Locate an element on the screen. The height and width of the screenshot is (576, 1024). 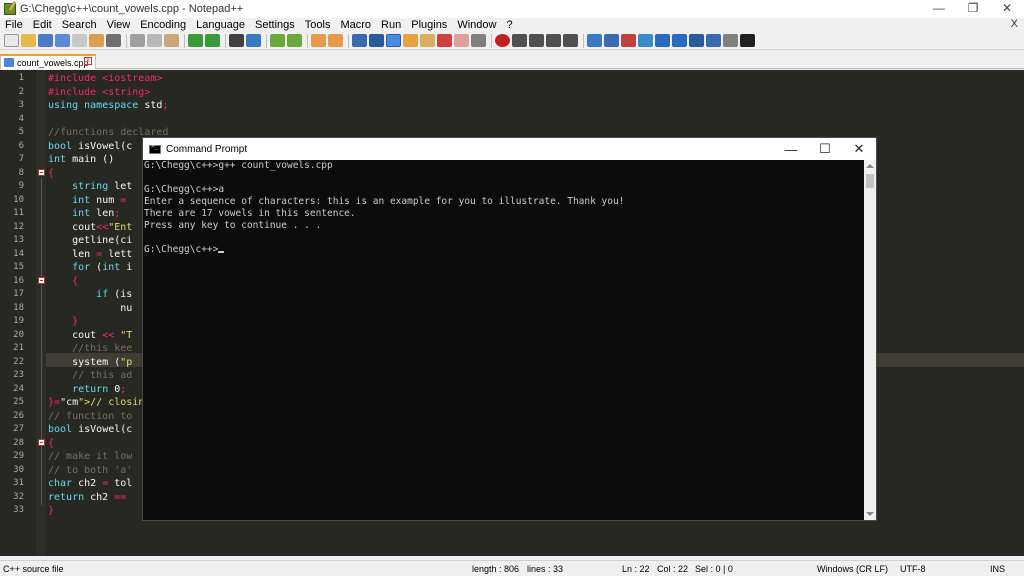
menu-encoding: Encoding is located at coordinates (163, 25).